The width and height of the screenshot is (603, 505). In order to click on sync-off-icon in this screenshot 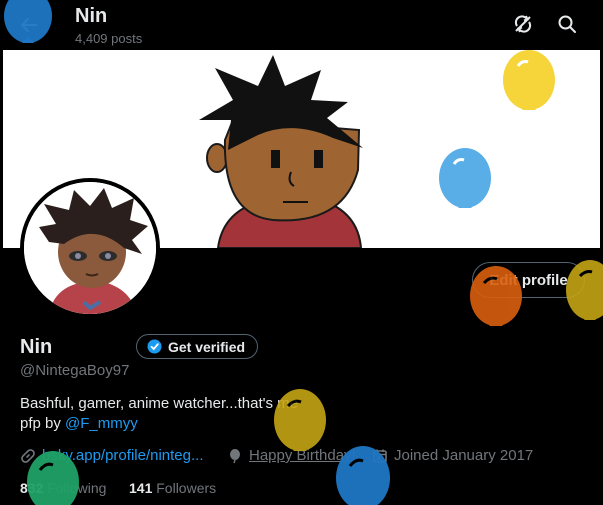, I will do `click(523, 24)`.